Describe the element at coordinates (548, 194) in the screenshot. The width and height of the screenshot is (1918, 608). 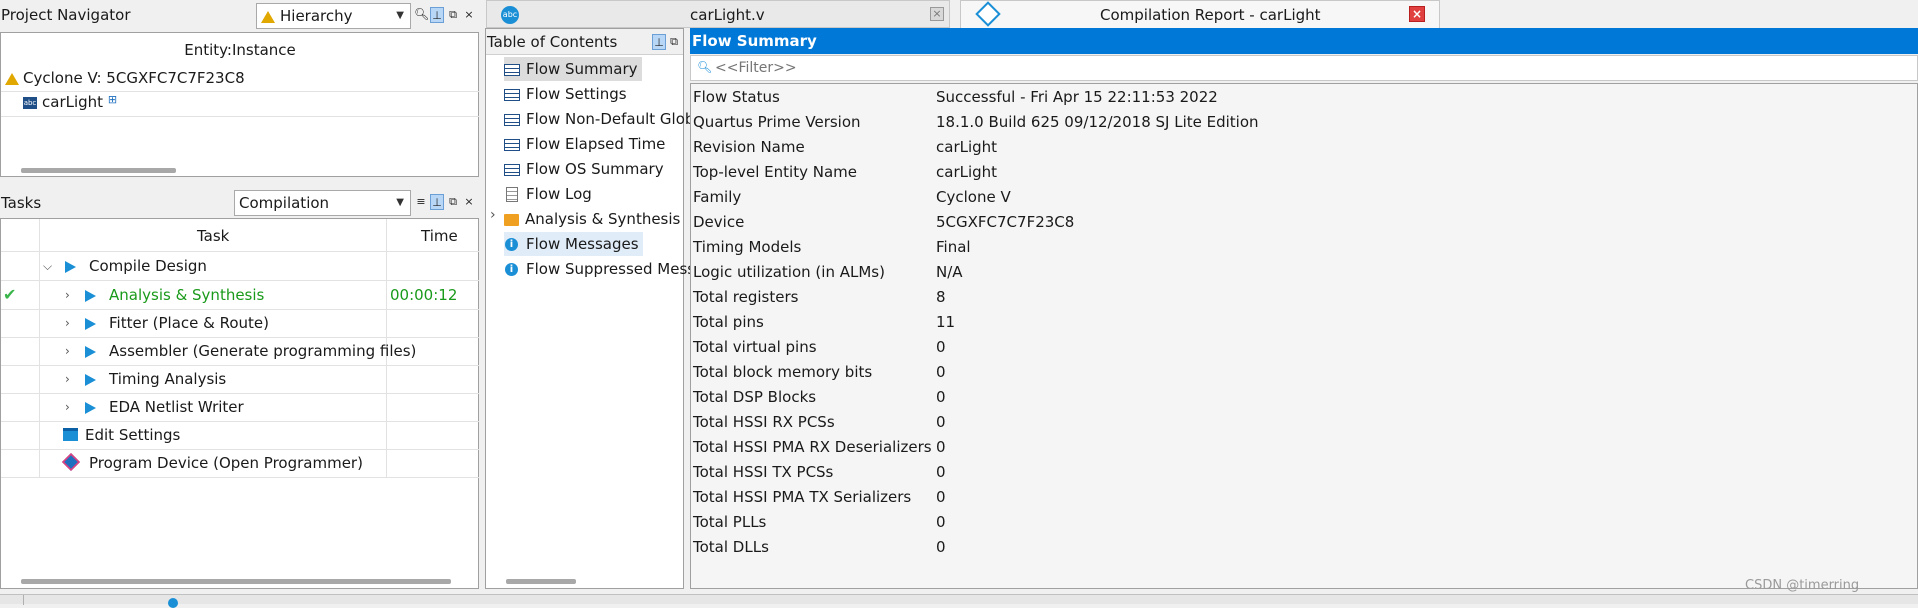
I see `toc-item-flow-log: Flow Log` at that location.